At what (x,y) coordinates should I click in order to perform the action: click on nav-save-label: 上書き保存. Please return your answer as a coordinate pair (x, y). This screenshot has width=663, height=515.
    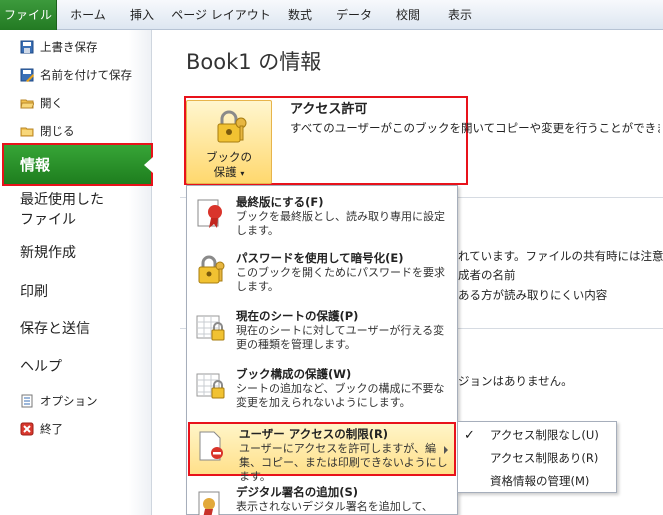
    Looking at the image, I should click on (69, 47).